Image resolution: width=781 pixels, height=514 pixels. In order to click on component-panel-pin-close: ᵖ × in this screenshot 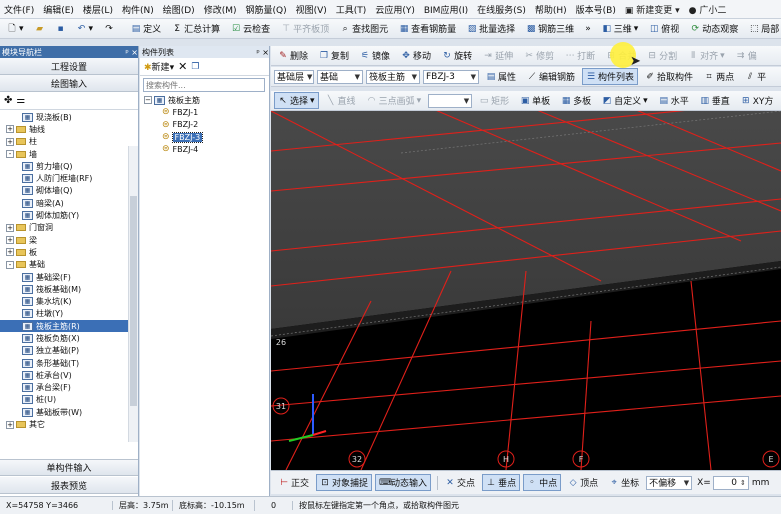, I will do `click(262, 52)`.